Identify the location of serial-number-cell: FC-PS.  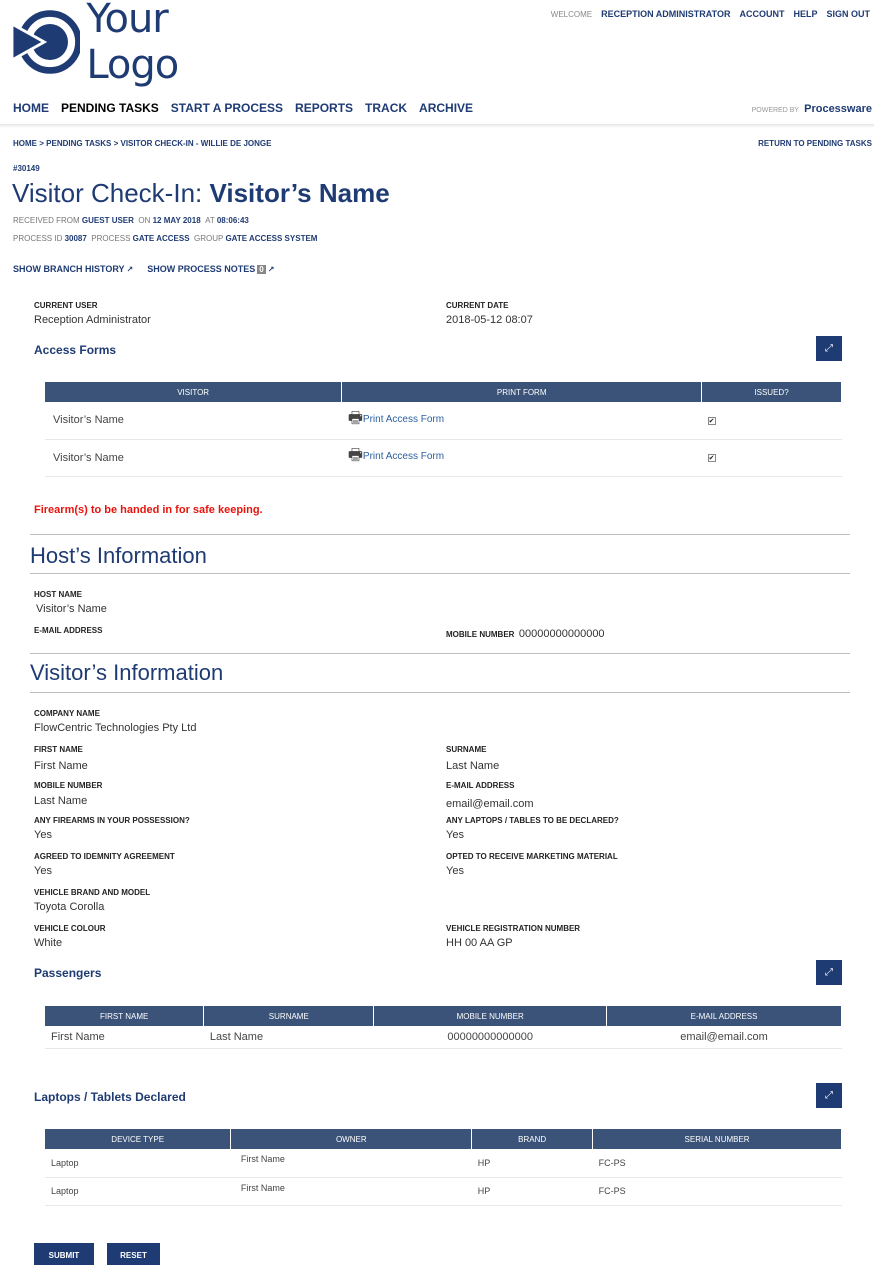
(717, 1163).